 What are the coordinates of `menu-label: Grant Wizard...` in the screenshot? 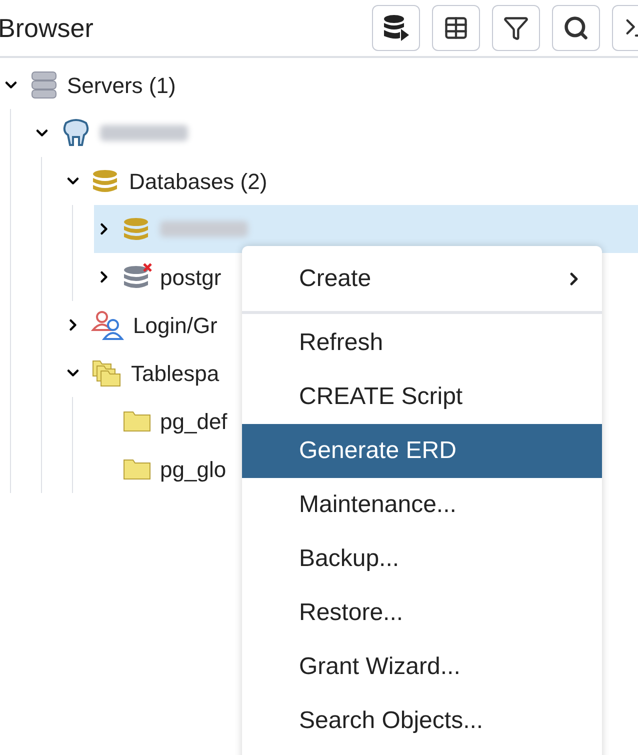 It's located at (379, 667).